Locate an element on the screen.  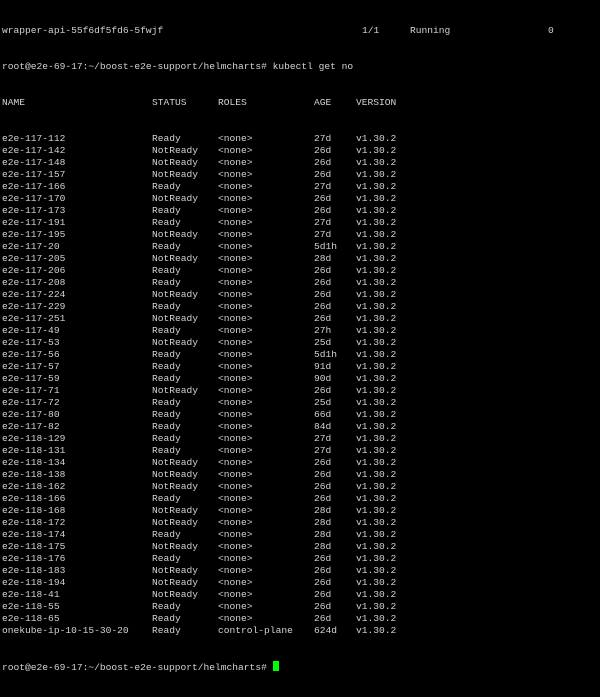
table-row: e2e-117-57 Ready <none> 91d v1.30.2 is located at coordinates (300, 367).